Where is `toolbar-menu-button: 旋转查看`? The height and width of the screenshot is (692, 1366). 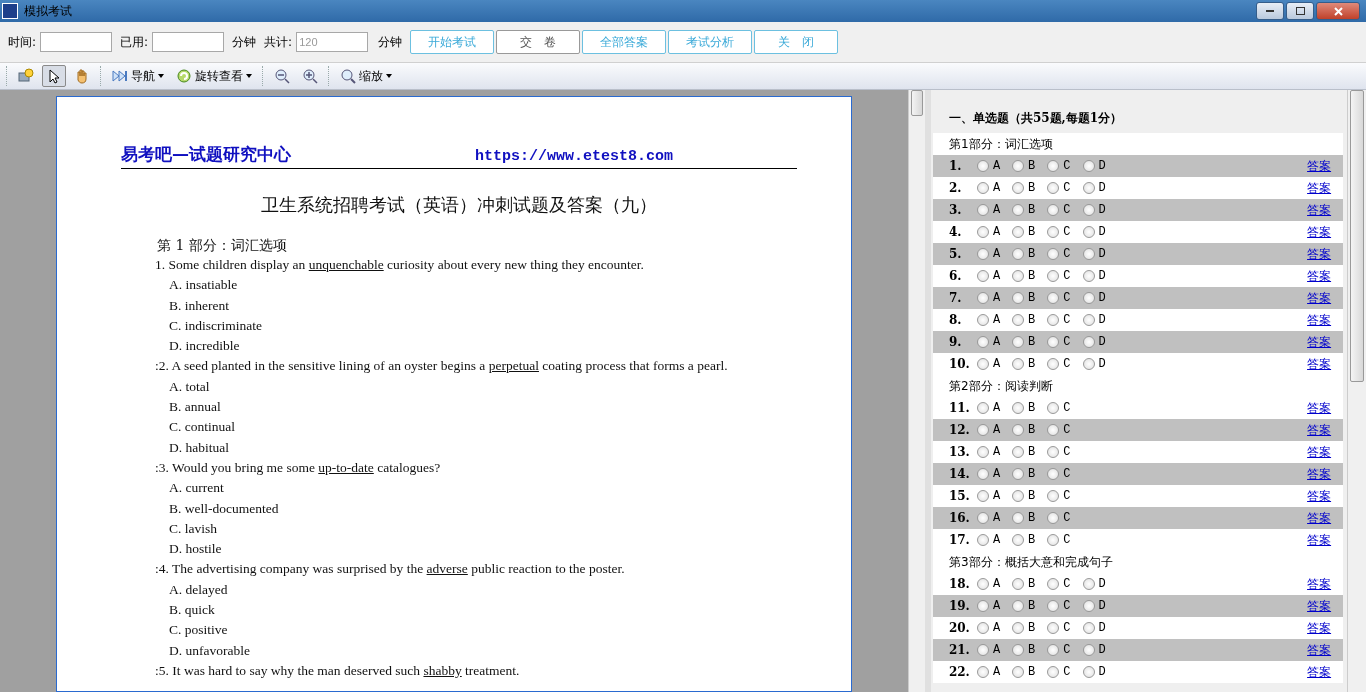 toolbar-menu-button: 旋转查看 is located at coordinates (214, 76).